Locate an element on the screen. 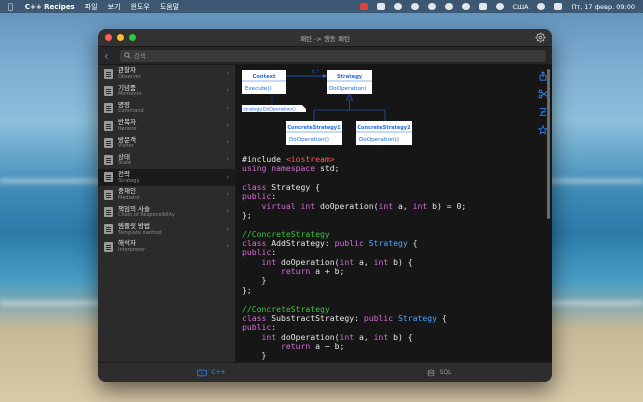 The width and height of the screenshot is (643, 402). maximize-window-button is located at coordinates (132, 37).